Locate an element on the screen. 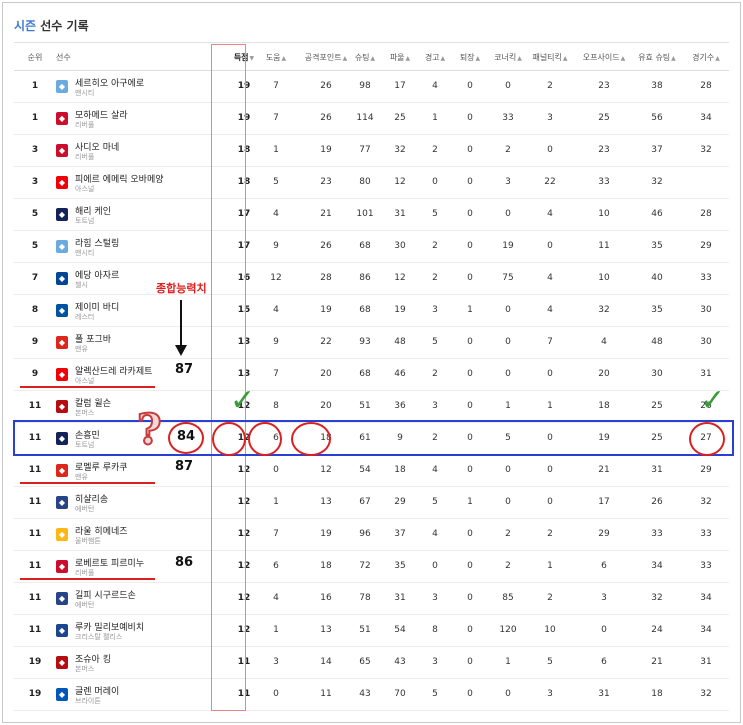 Image resolution: width=743 pixels, height=725 pixels. column-header: 경기수▲ is located at coordinates (706, 58).